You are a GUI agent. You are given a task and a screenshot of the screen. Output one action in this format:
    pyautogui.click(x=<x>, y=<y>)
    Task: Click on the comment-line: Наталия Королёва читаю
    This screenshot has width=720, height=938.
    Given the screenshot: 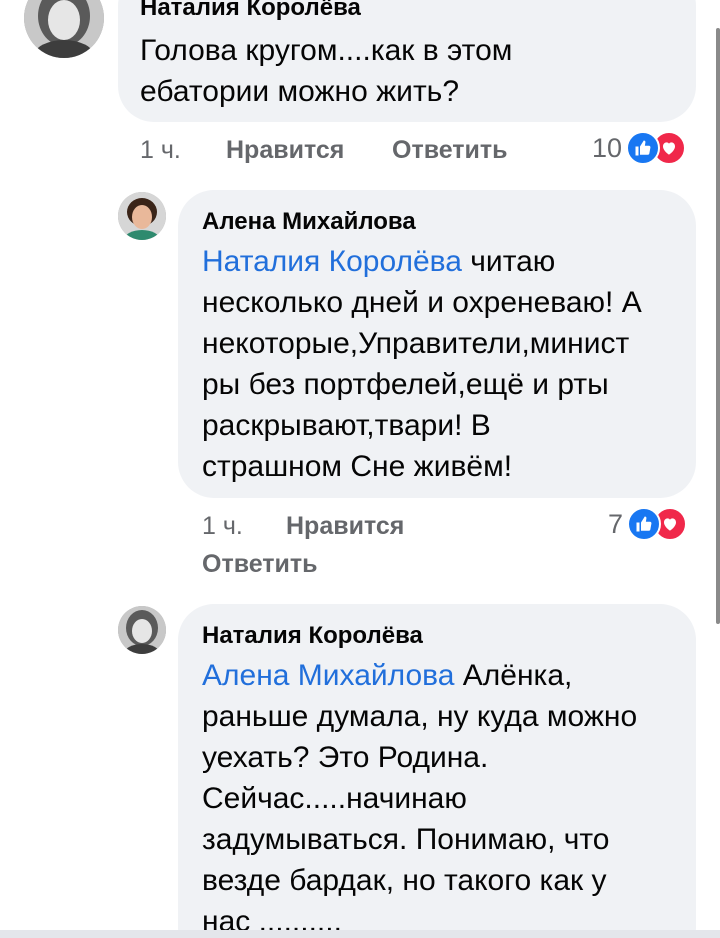 What is the action you would take?
    pyautogui.click(x=422, y=261)
    